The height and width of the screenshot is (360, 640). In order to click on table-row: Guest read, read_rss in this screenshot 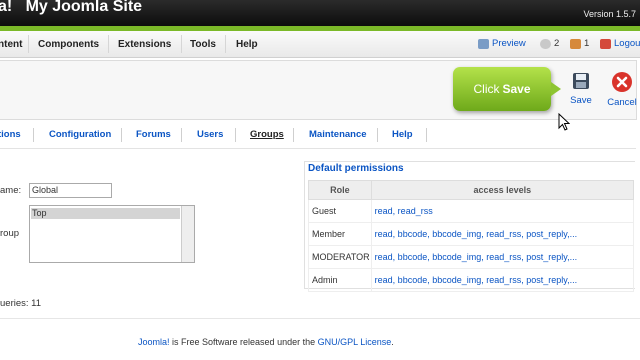, I will do `click(471, 211)`.